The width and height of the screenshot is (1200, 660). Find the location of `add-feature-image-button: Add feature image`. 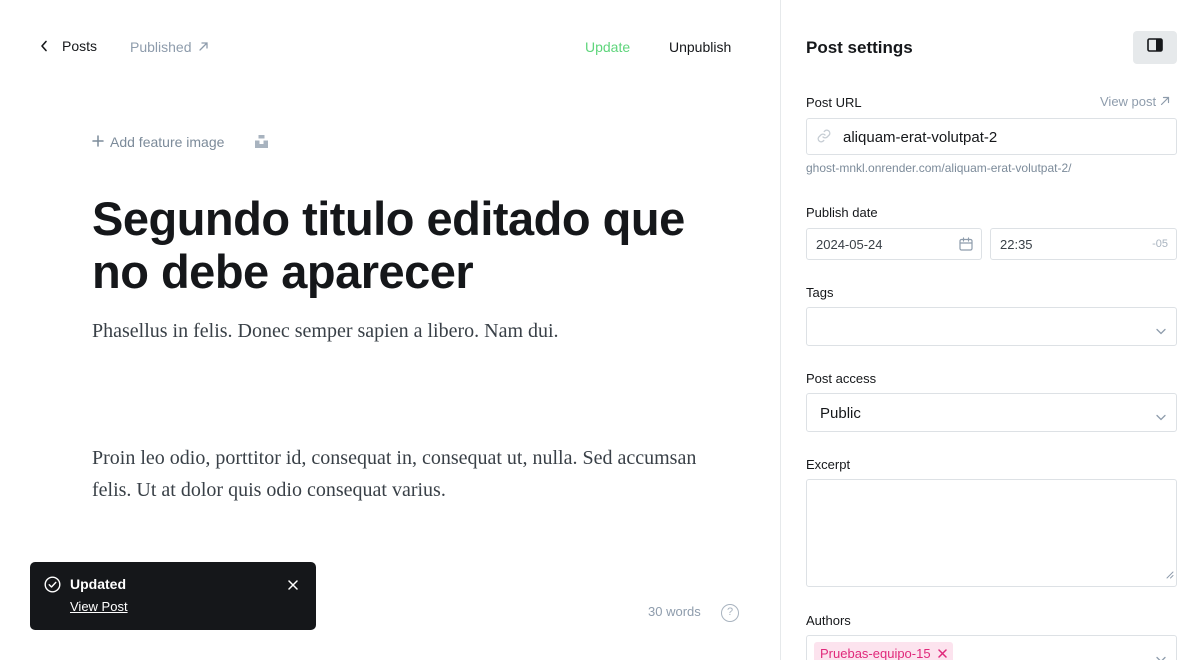

add-feature-image-button: Add feature image is located at coordinates (158, 142).